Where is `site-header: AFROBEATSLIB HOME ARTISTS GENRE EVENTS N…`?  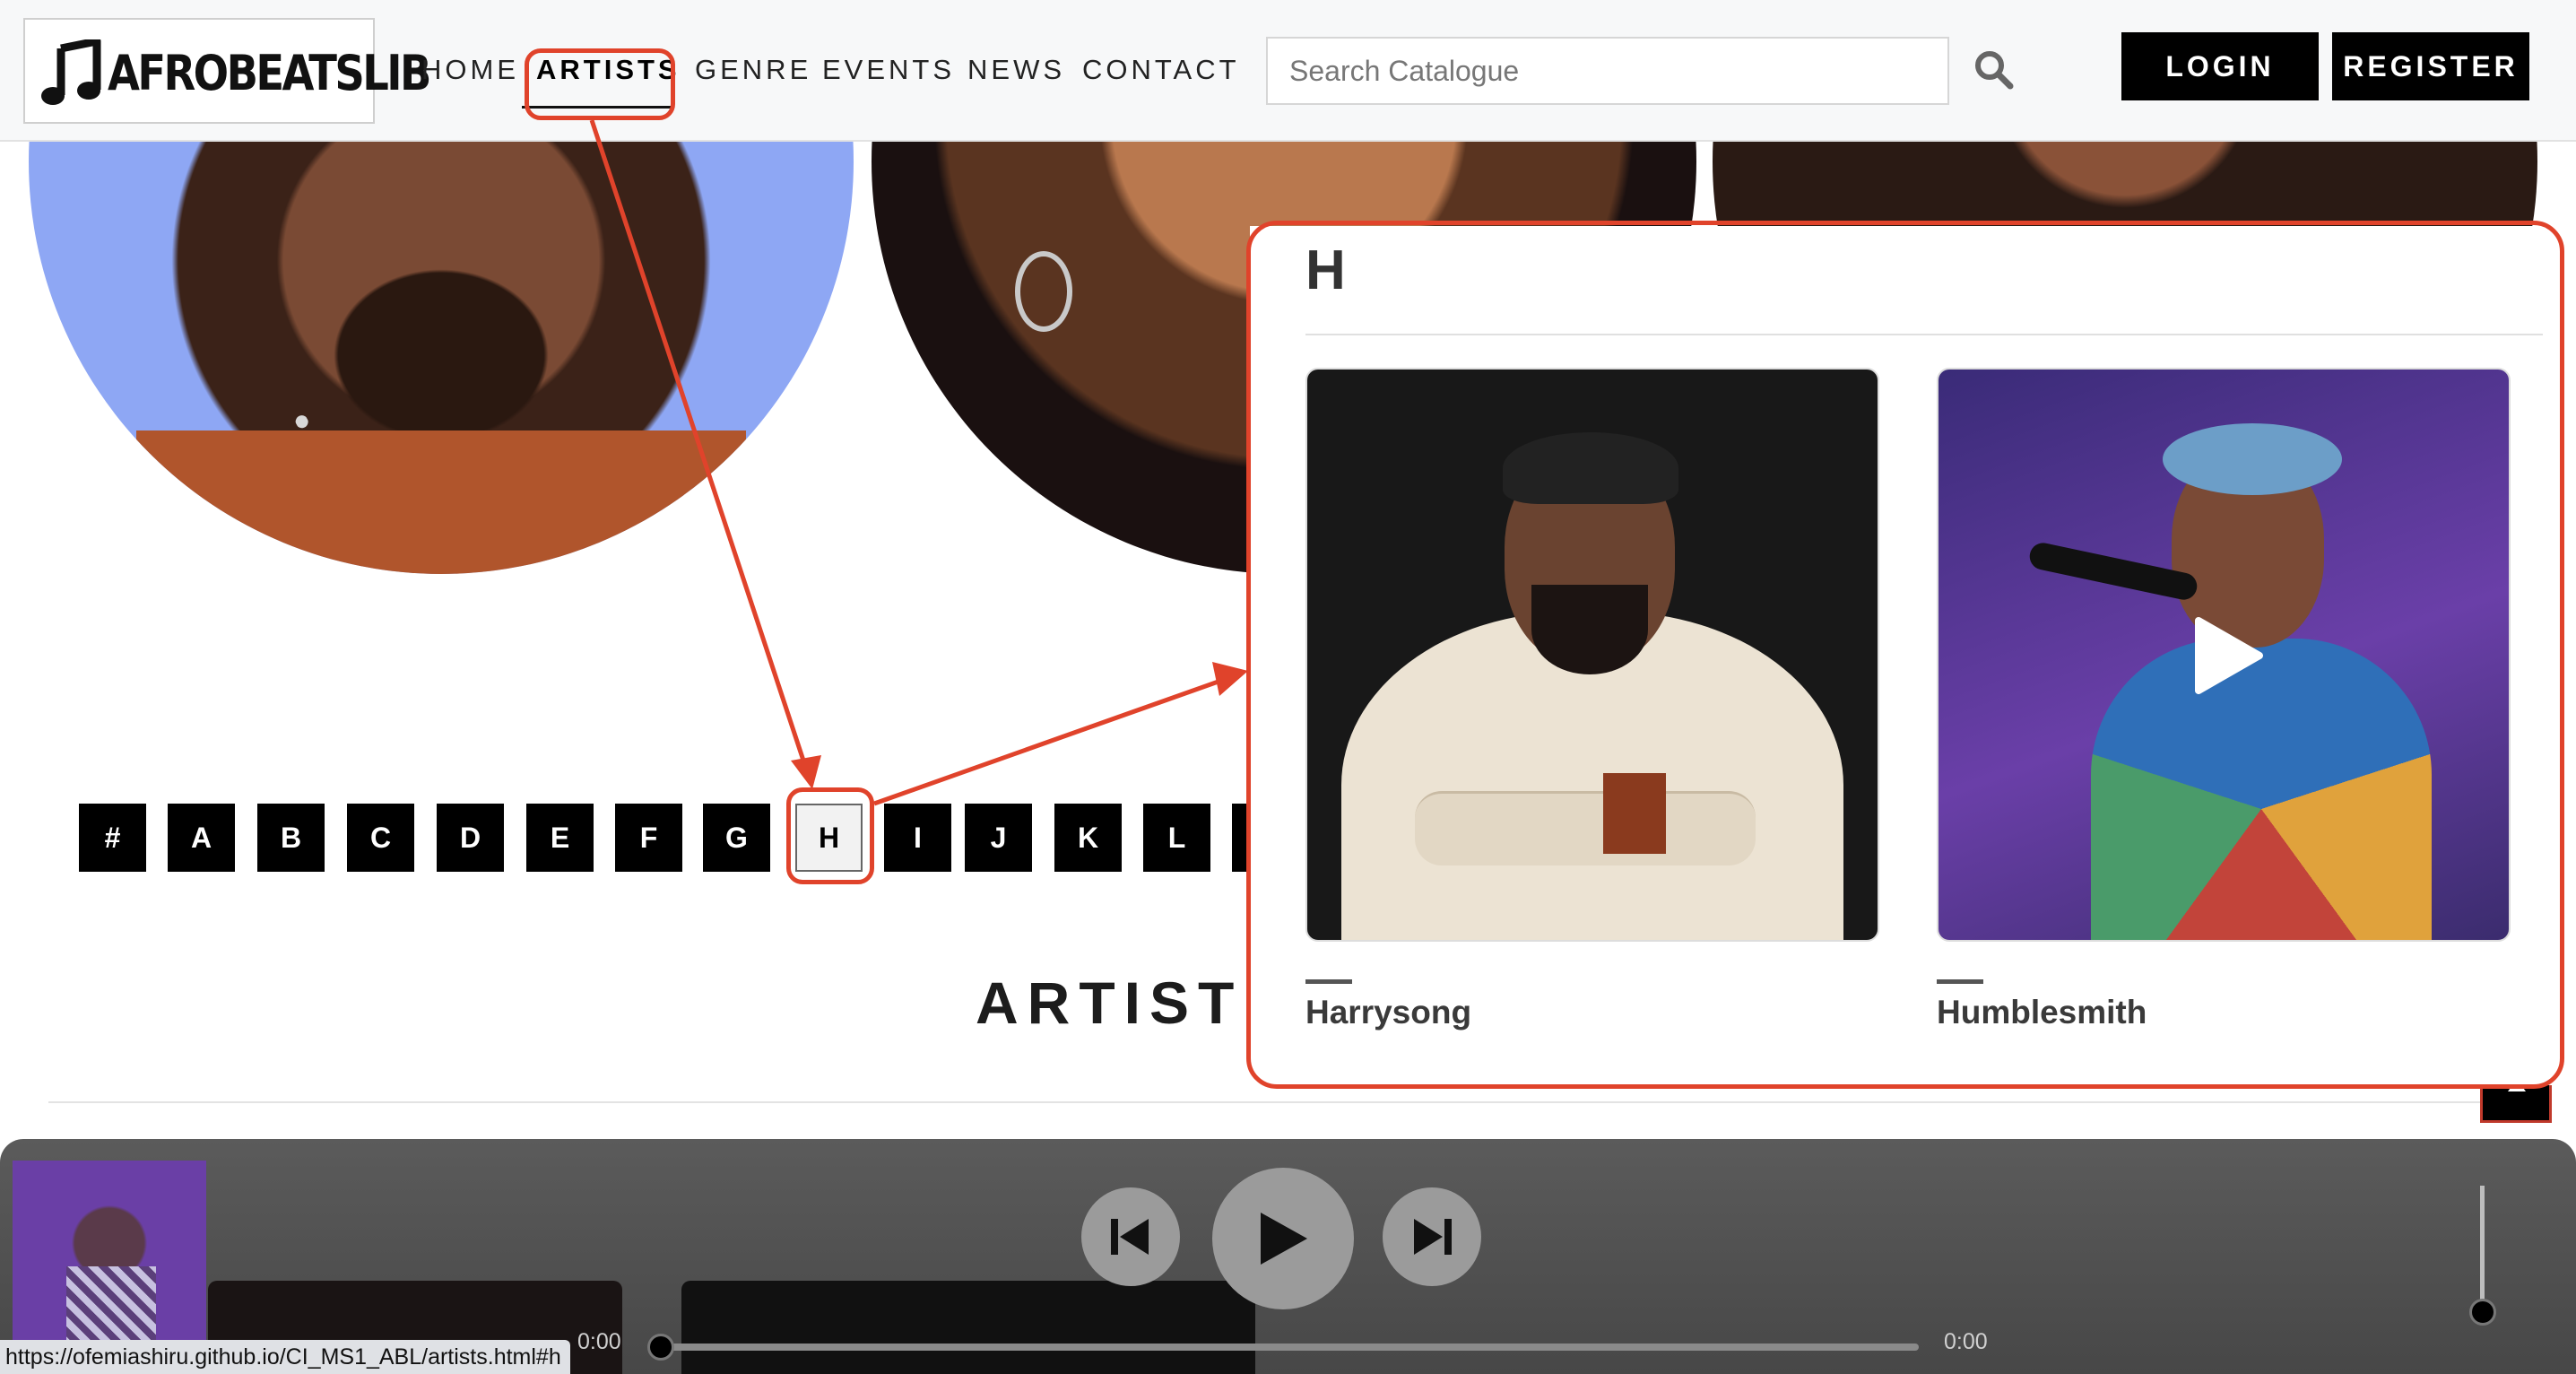
site-header: AFROBEATSLIB HOME ARTISTS GENRE EVENTS N… is located at coordinates (1288, 71).